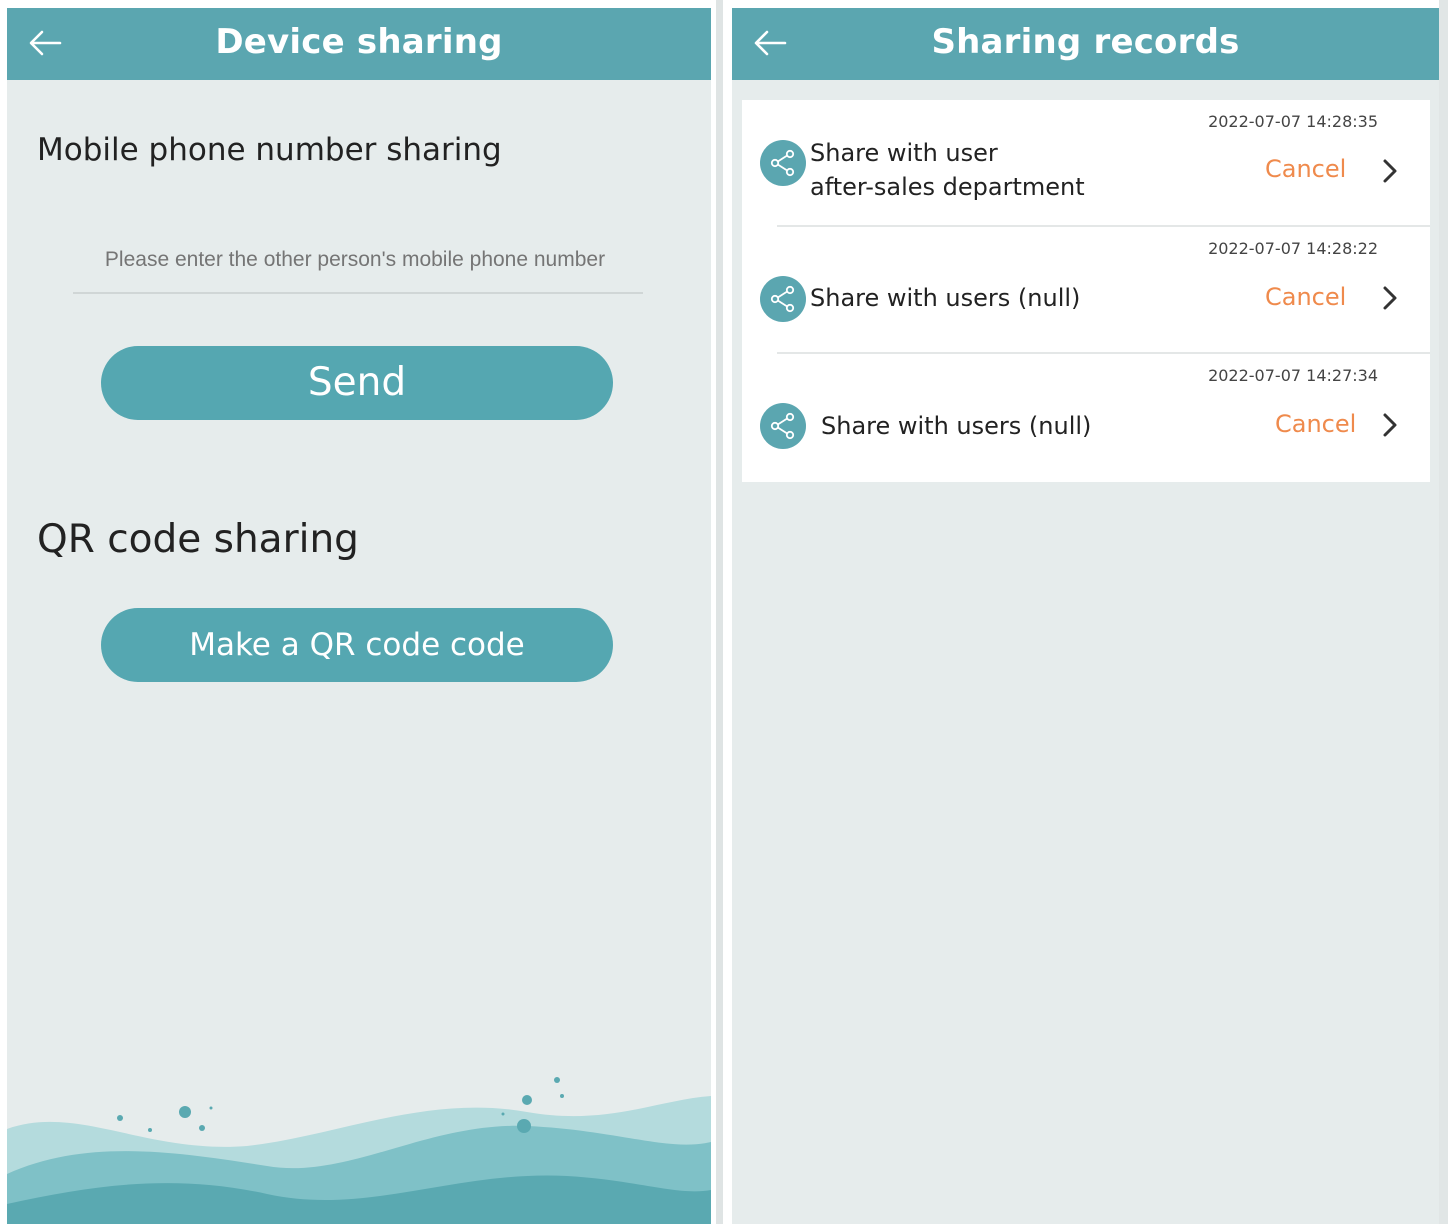 This screenshot has height=1224, width=1448. Describe the element at coordinates (1293, 248) in the screenshot. I see `record-timestamp: 2022-07-07 14:28:22` at that location.